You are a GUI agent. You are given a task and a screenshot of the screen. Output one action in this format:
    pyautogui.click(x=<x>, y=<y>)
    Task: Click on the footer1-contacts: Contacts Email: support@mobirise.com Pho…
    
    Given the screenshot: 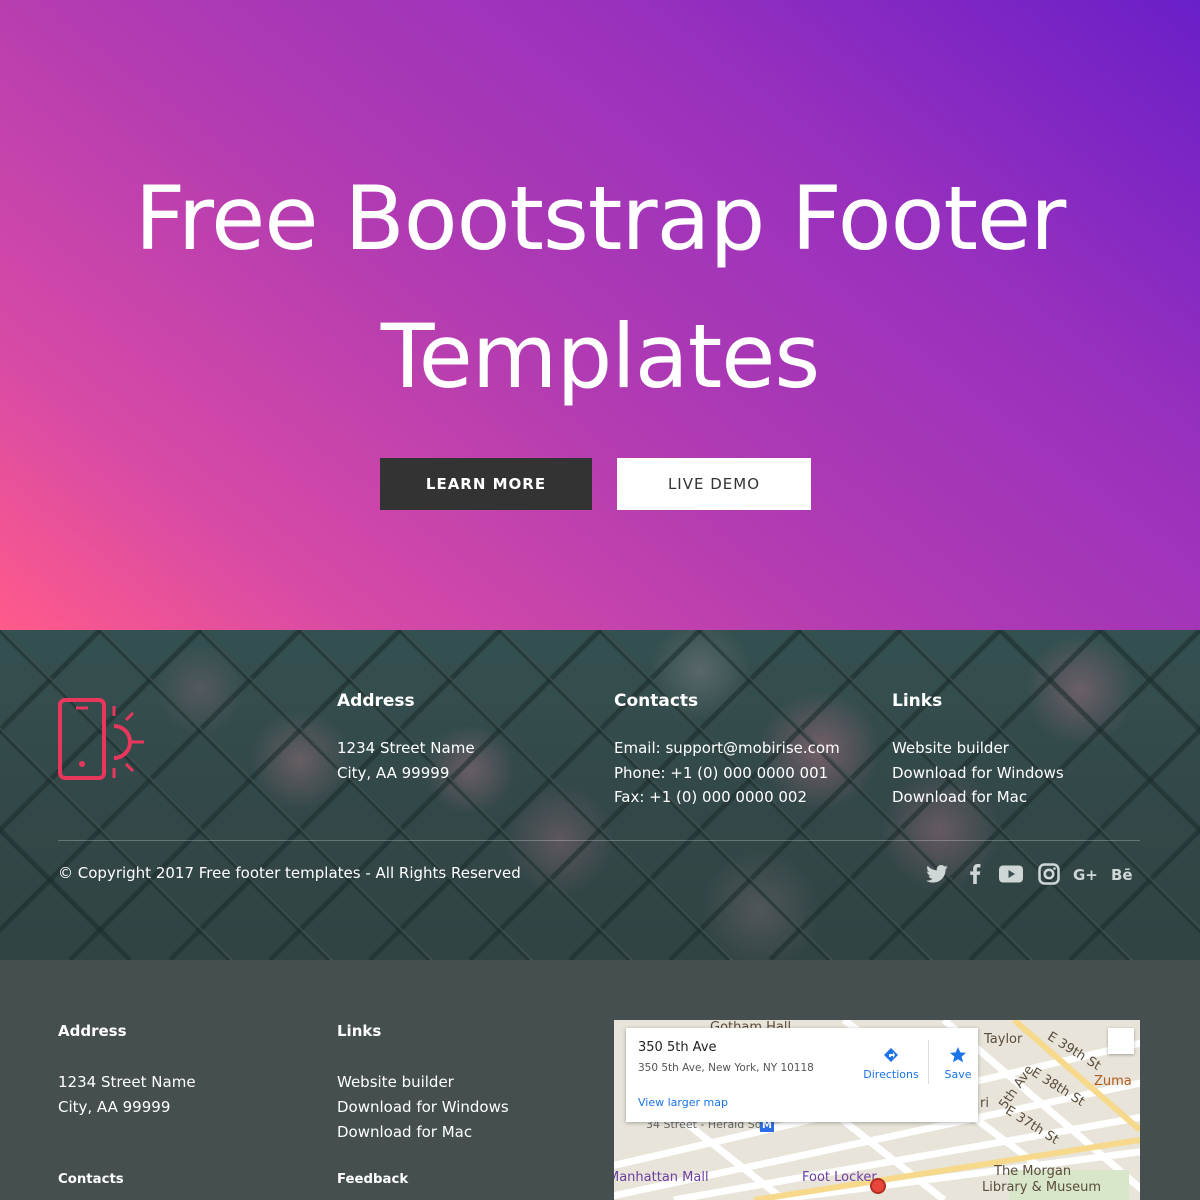 What is the action you would take?
    pyautogui.click(x=727, y=750)
    